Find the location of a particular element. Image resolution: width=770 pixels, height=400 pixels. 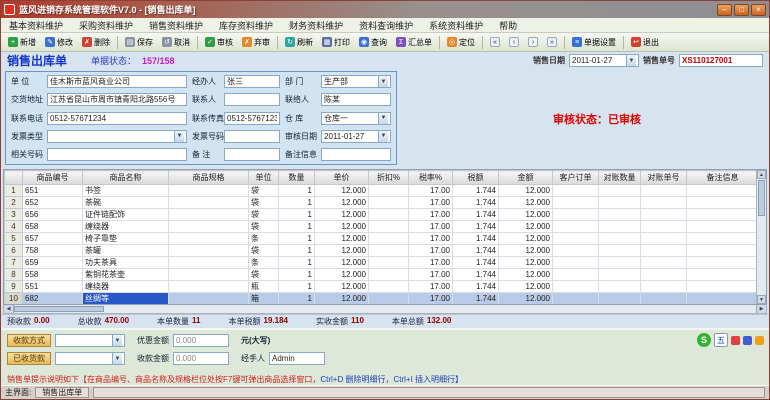

table-row: 9 551 缠绕器瓶 1 12.000 17.00 1.744 12.000 is located at coordinates (381, 286).